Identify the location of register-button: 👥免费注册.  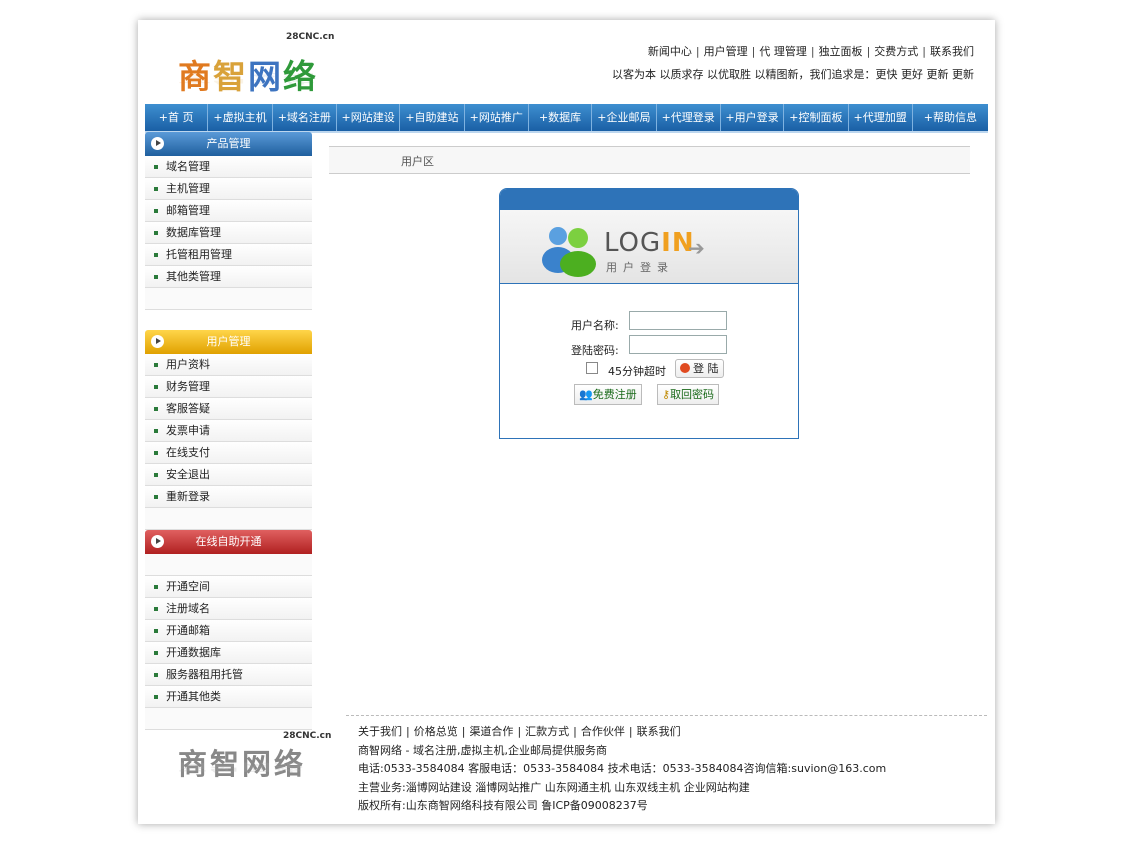
(608, 394).